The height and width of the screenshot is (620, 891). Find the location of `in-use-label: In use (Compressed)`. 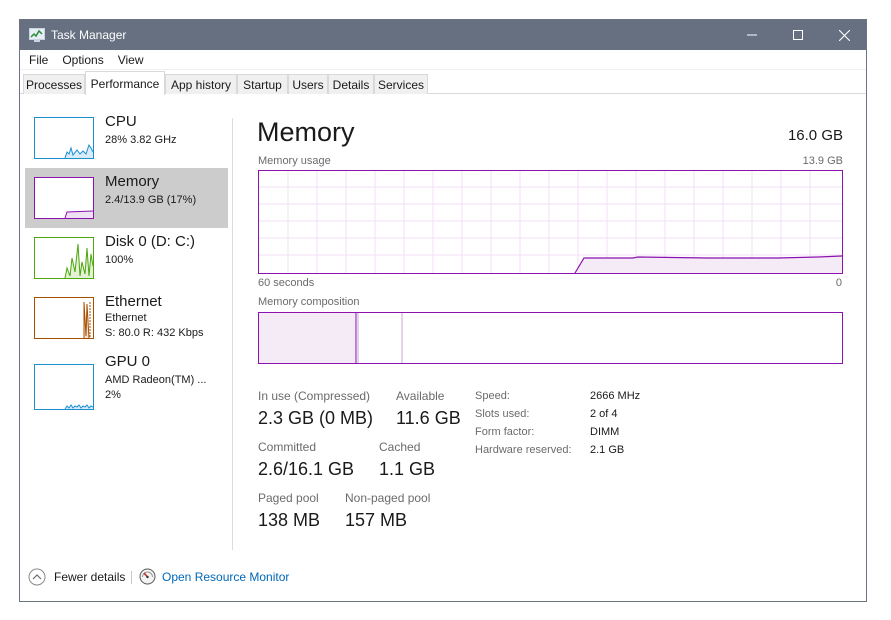

in-use-label: In use (Compressed) is located at coordinates (314, 396).